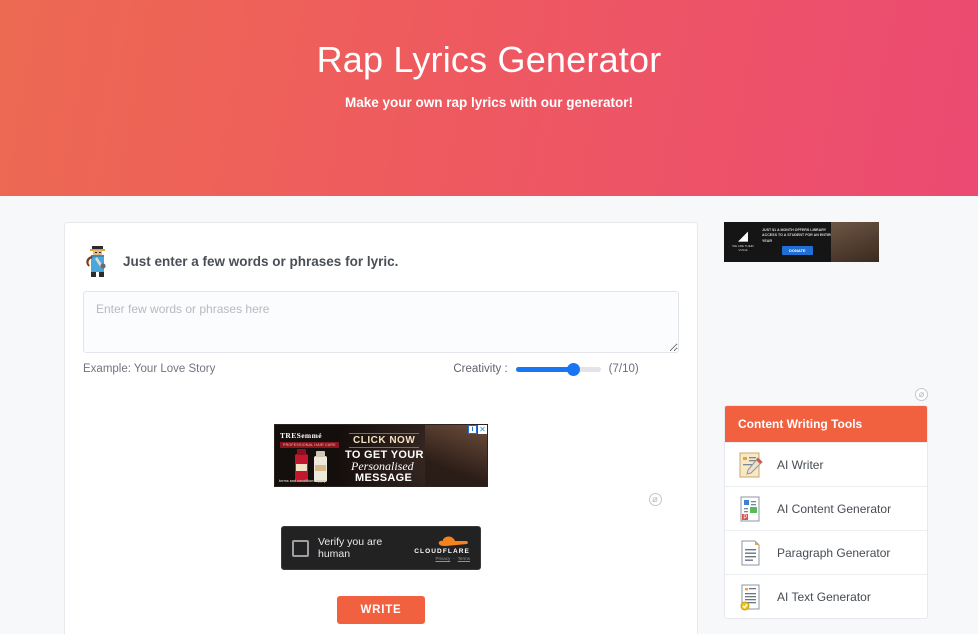 This screenshot has height=634, width=978. I want to click on sidebar-ad-photo, so click(855, 242).